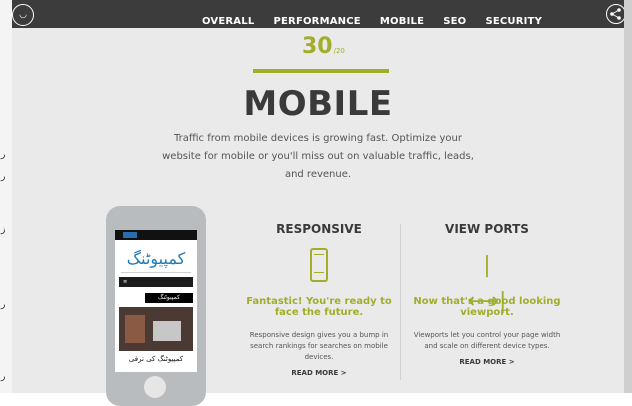  Describe the element at coordinates (513, 21) in the screenshot. I see `nav-security: SECURITY` at that location.